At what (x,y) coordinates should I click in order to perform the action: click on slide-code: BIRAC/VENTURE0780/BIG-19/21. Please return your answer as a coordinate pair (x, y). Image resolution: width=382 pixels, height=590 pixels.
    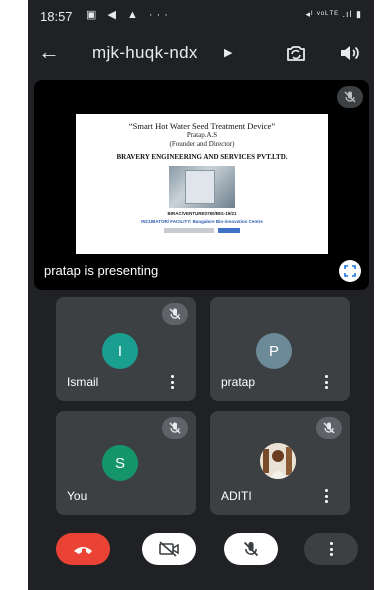
    Looking at the image, I should click on (202, 213).